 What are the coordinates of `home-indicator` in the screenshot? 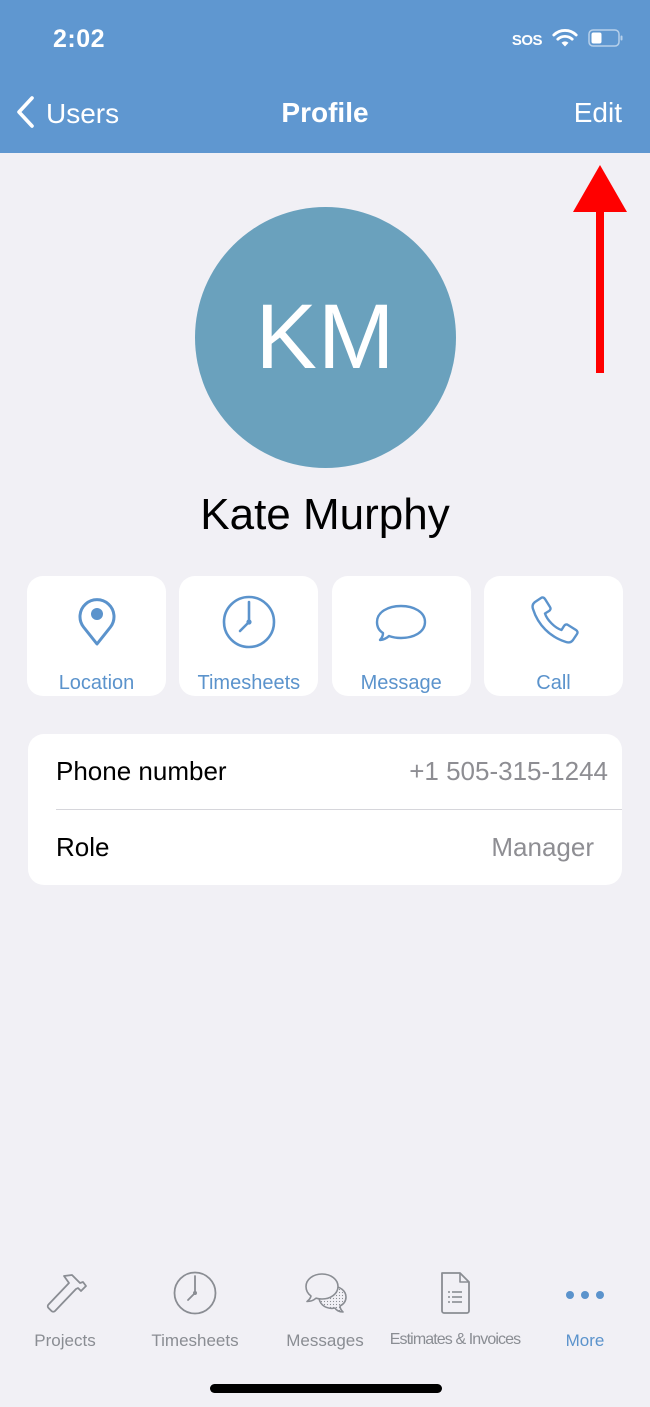 It's located at (326, 1388).